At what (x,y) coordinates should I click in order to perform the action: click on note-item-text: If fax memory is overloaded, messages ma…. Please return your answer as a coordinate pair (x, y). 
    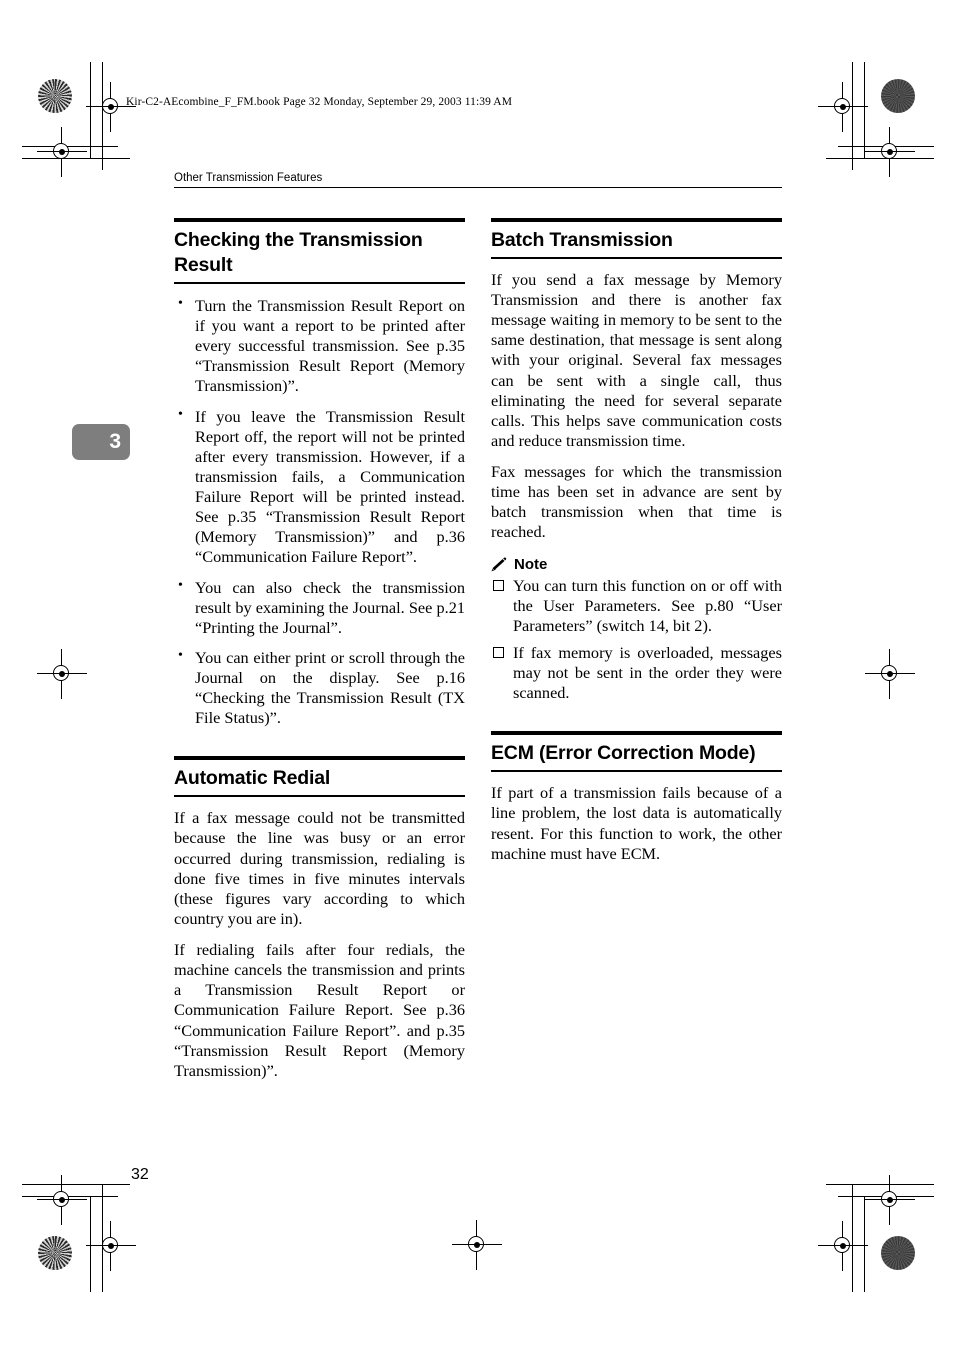
    Looking at the image, I should click on (647, 672).